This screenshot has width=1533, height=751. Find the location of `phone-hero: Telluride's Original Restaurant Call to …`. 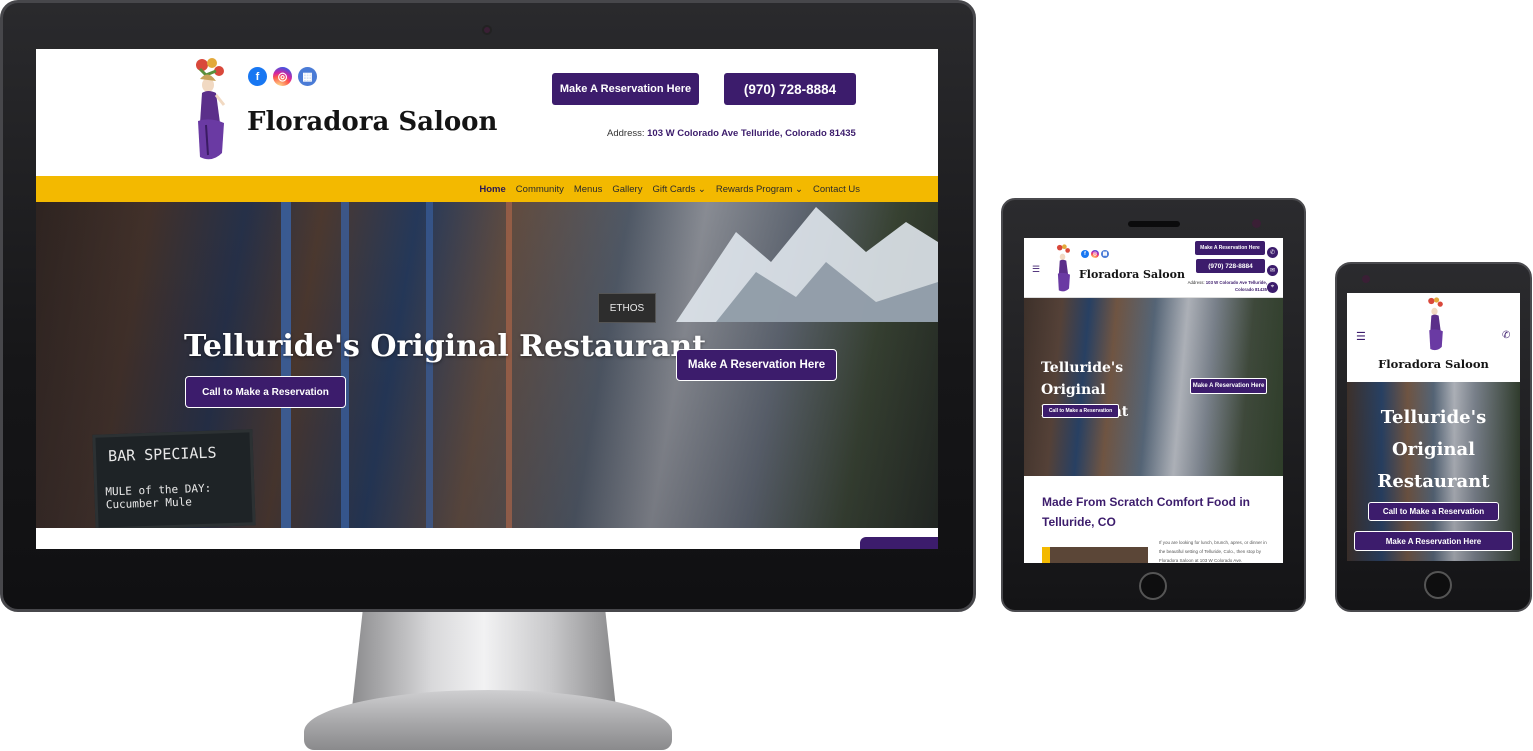

phone-hero: Telluride's Original Restaurant Call to … is located at coordinates (1433, 471).